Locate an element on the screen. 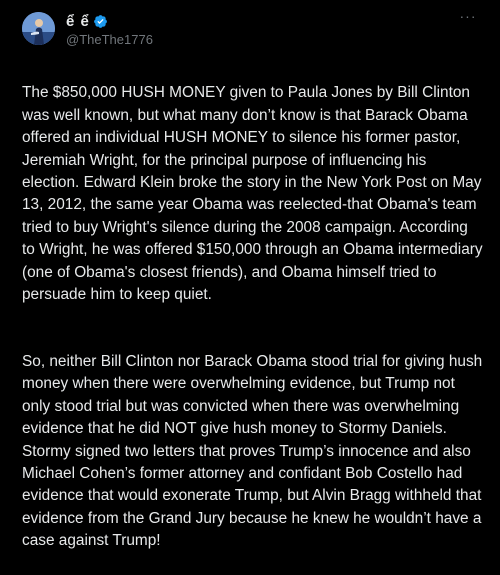 This screenshot has width=500, height=575. name-row: ể ể is located at coordinates (263, 21).